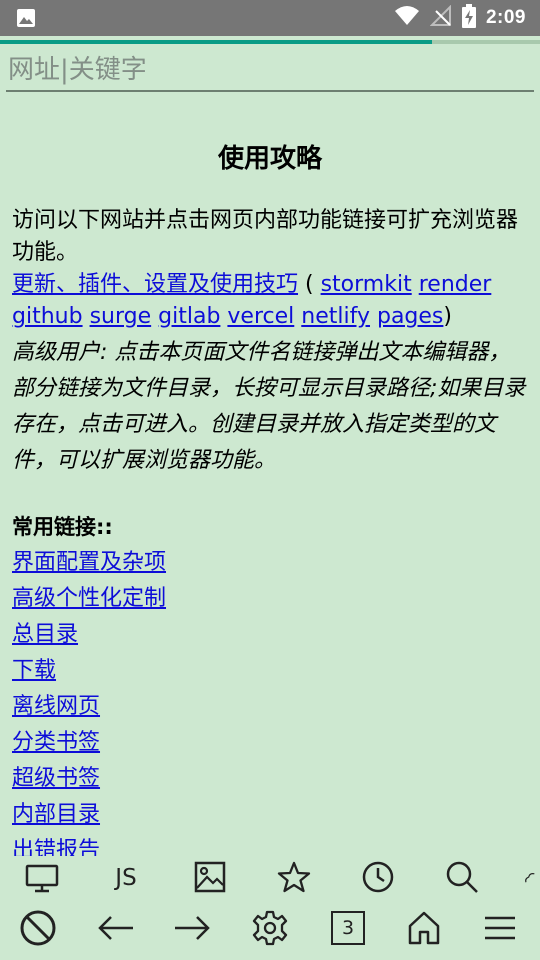  Describe the element at coordinates (270, 18) in the screenshot. I see `status-bar: 2:09` at that location.